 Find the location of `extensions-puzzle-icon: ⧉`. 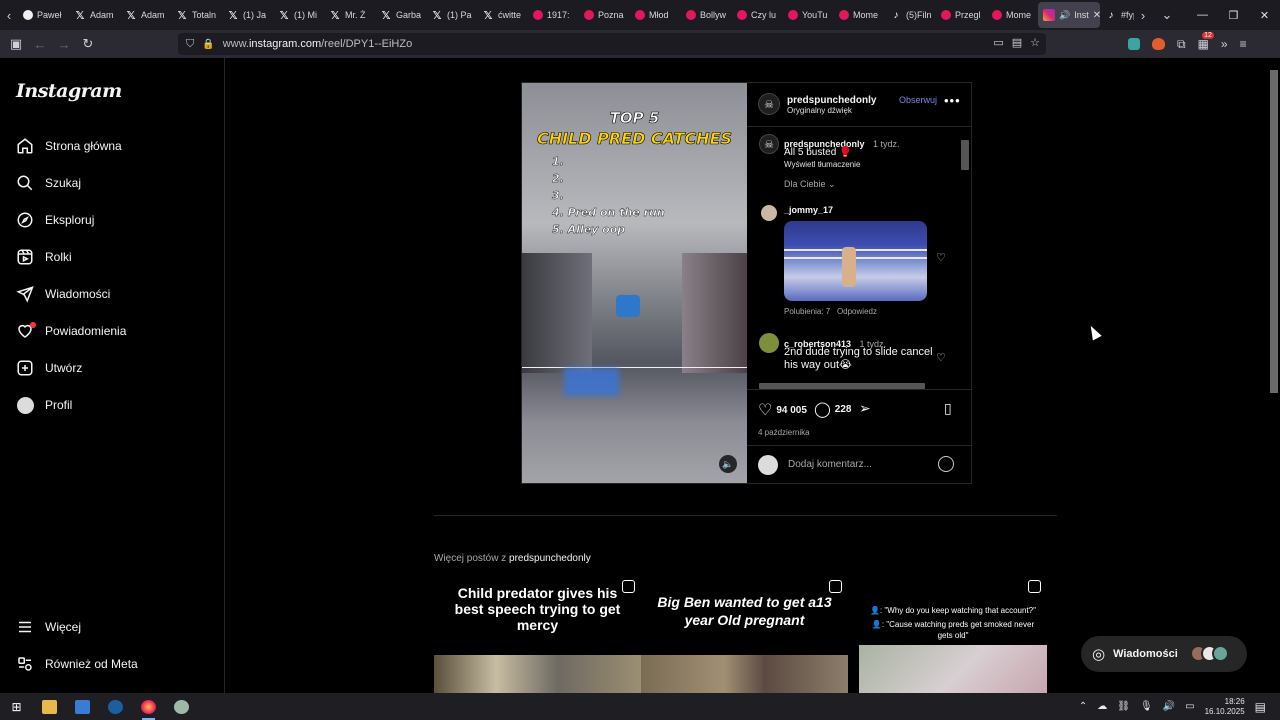

extensions-puzzle-icon: ⧉ is located at coordinates (1181, 44).